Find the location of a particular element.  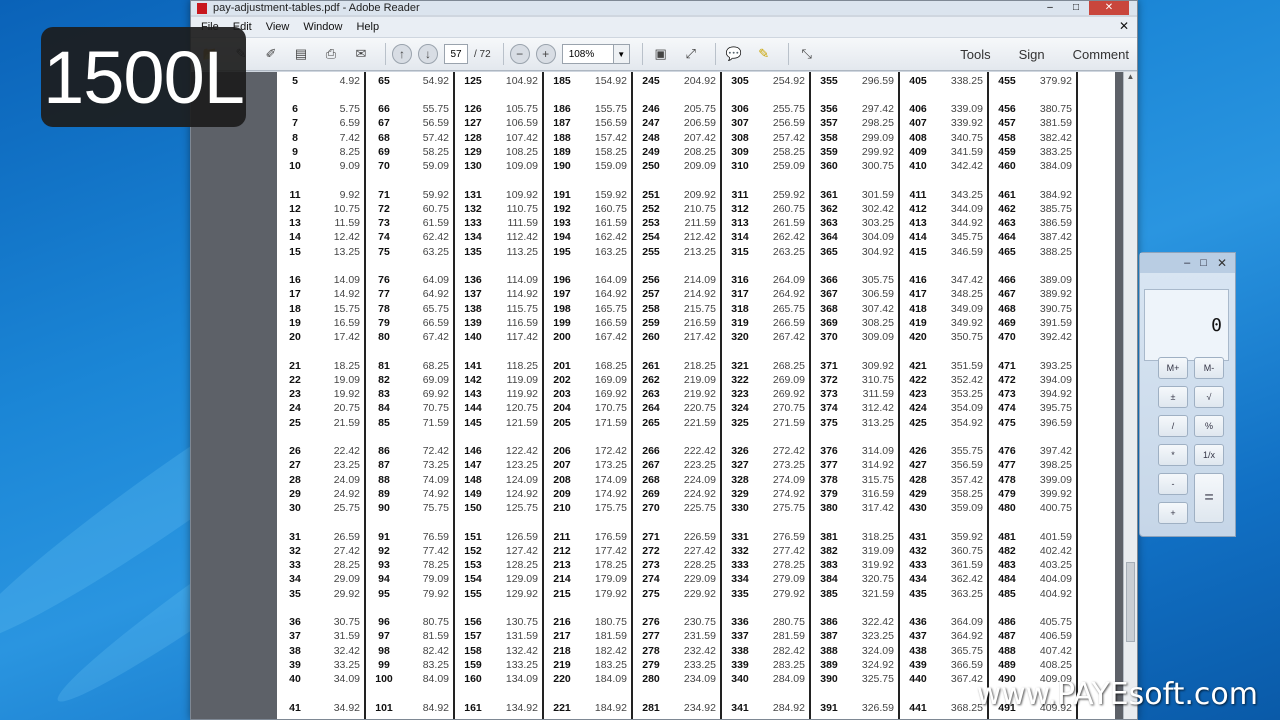

adjustment-value: 9.09 is located at coordinates (349, 166).